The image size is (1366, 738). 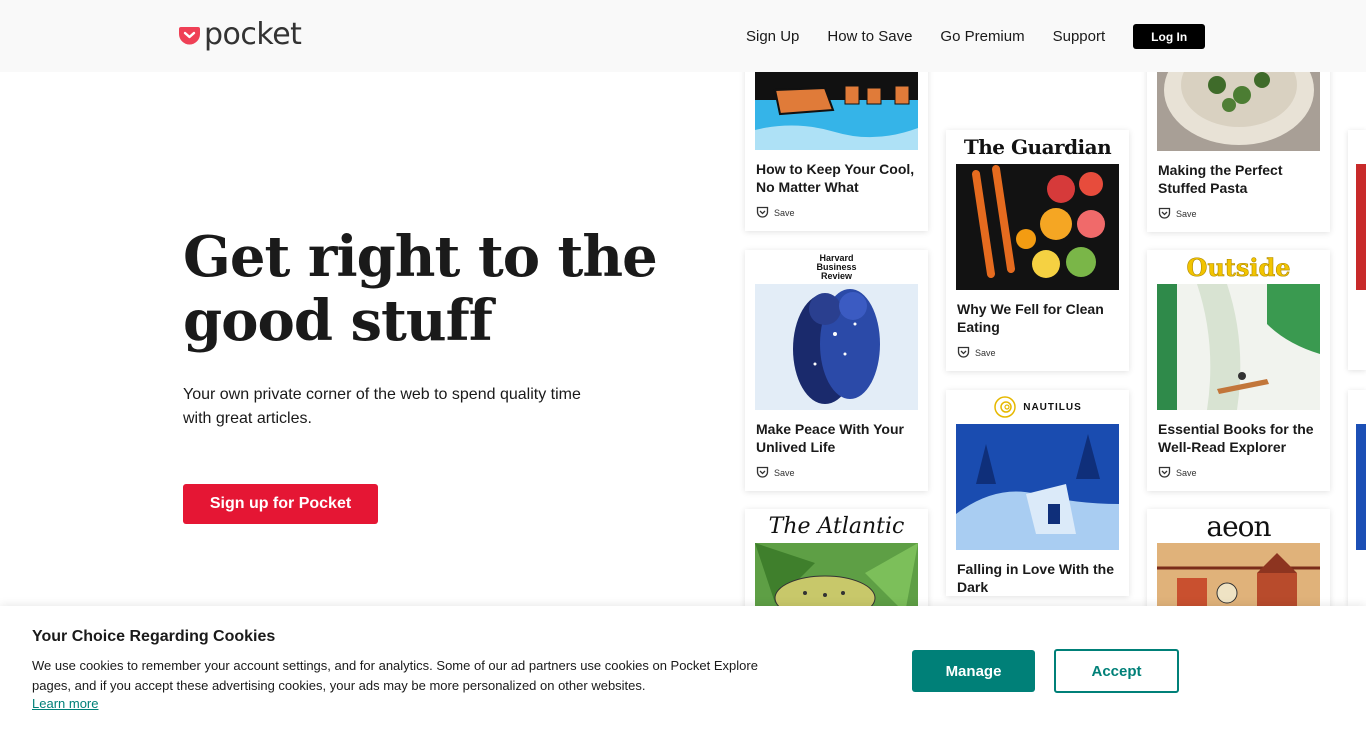 What do you see at coordinates (154, 636) in the screenshot?
I see `cookie-heading: Your Choice Regarding Cookies` at bounding box center [154, 636].